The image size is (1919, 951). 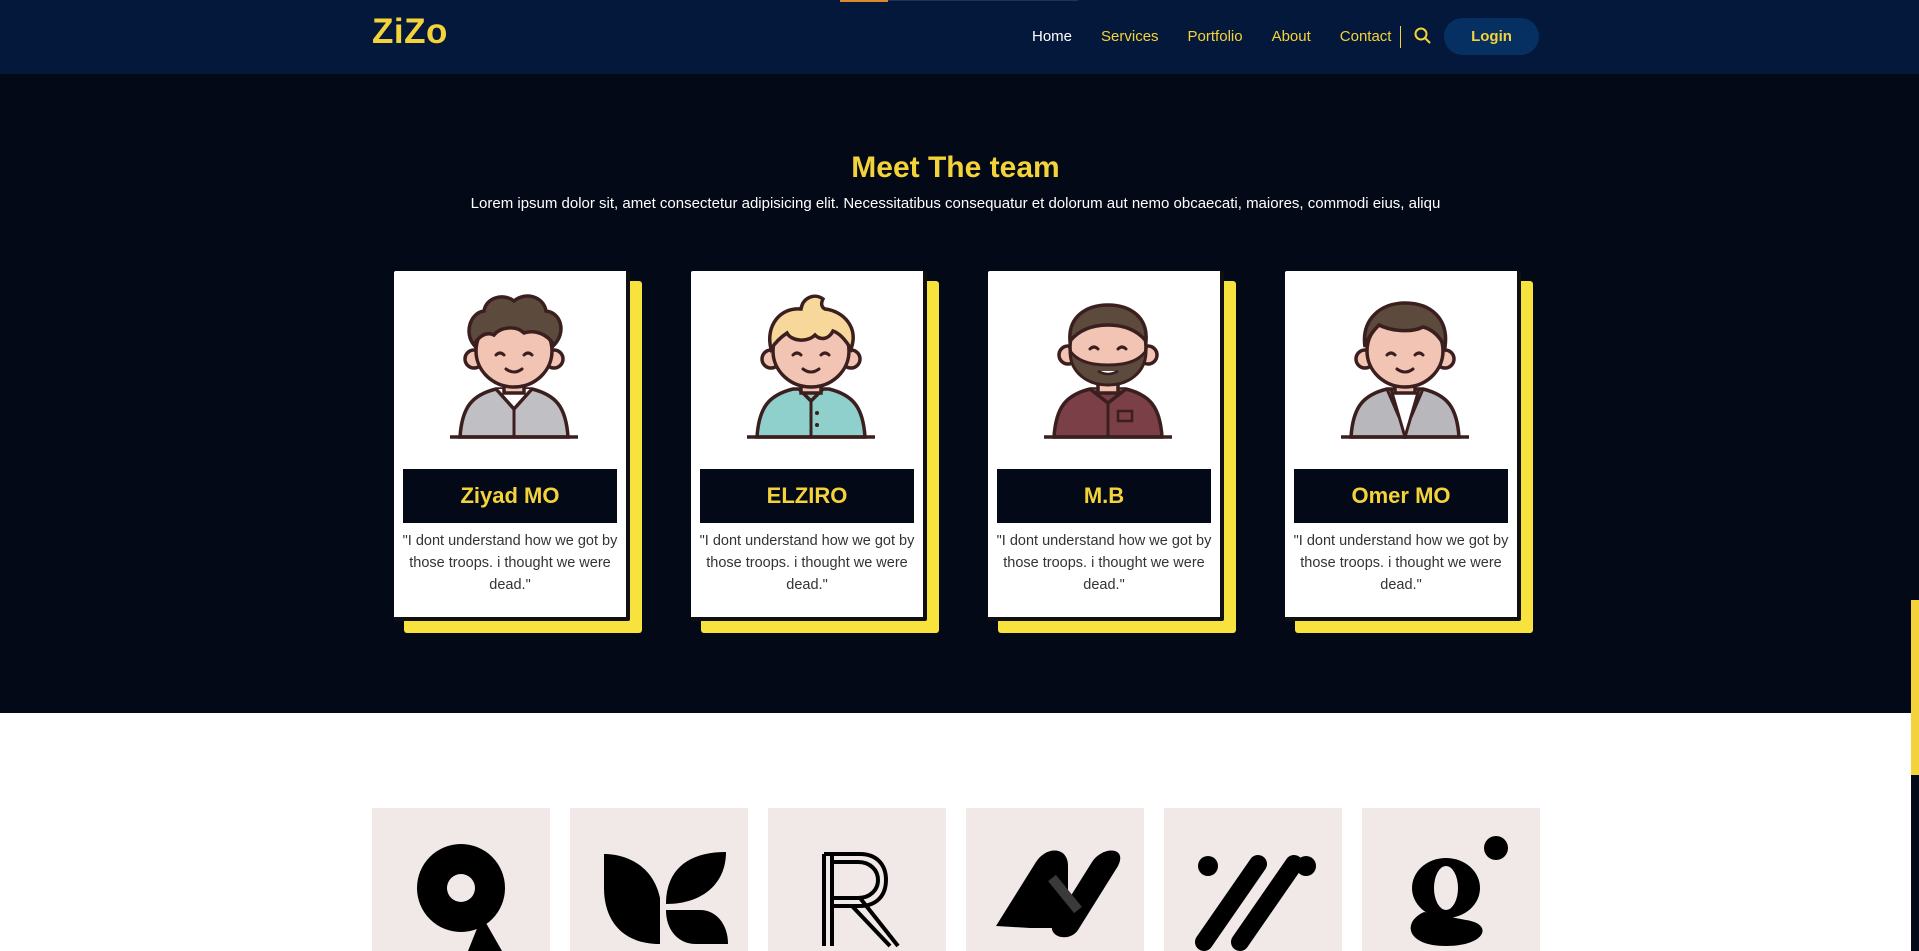 I want to click on main-nav: Home Services Portfolio About Contact, so click(x=1226, y=36).